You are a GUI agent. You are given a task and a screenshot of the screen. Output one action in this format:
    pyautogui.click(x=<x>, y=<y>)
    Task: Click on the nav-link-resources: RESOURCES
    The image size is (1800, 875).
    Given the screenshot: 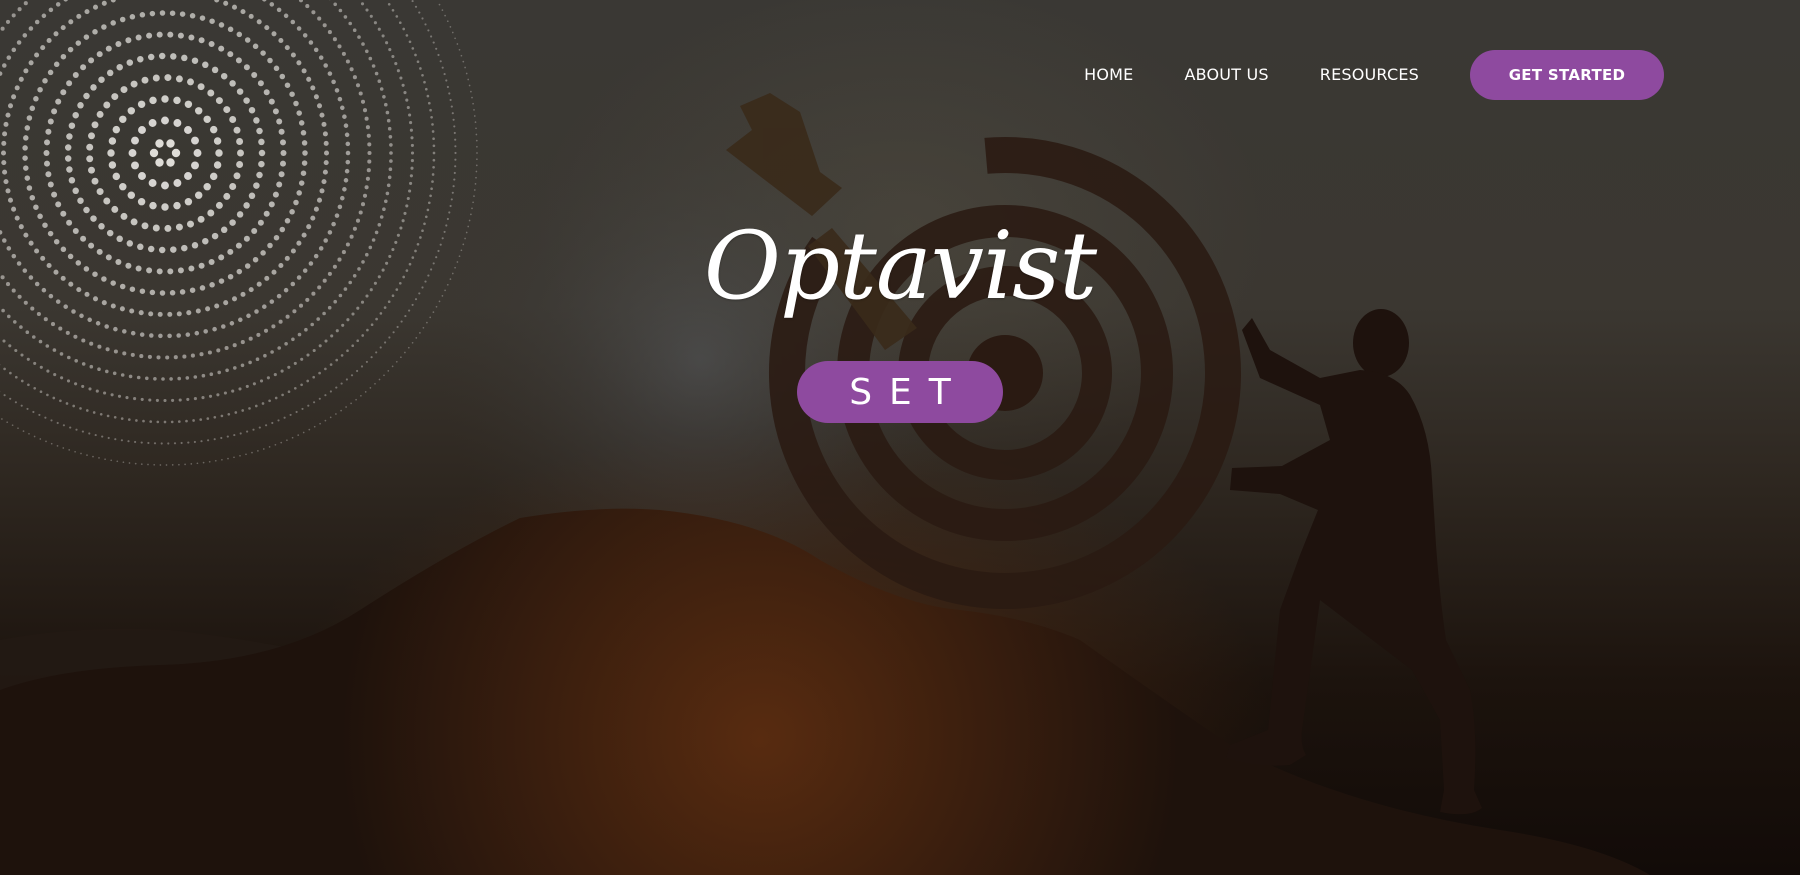 What is the action you would take?
    pyautogui.click(x=1369, y=75)
    